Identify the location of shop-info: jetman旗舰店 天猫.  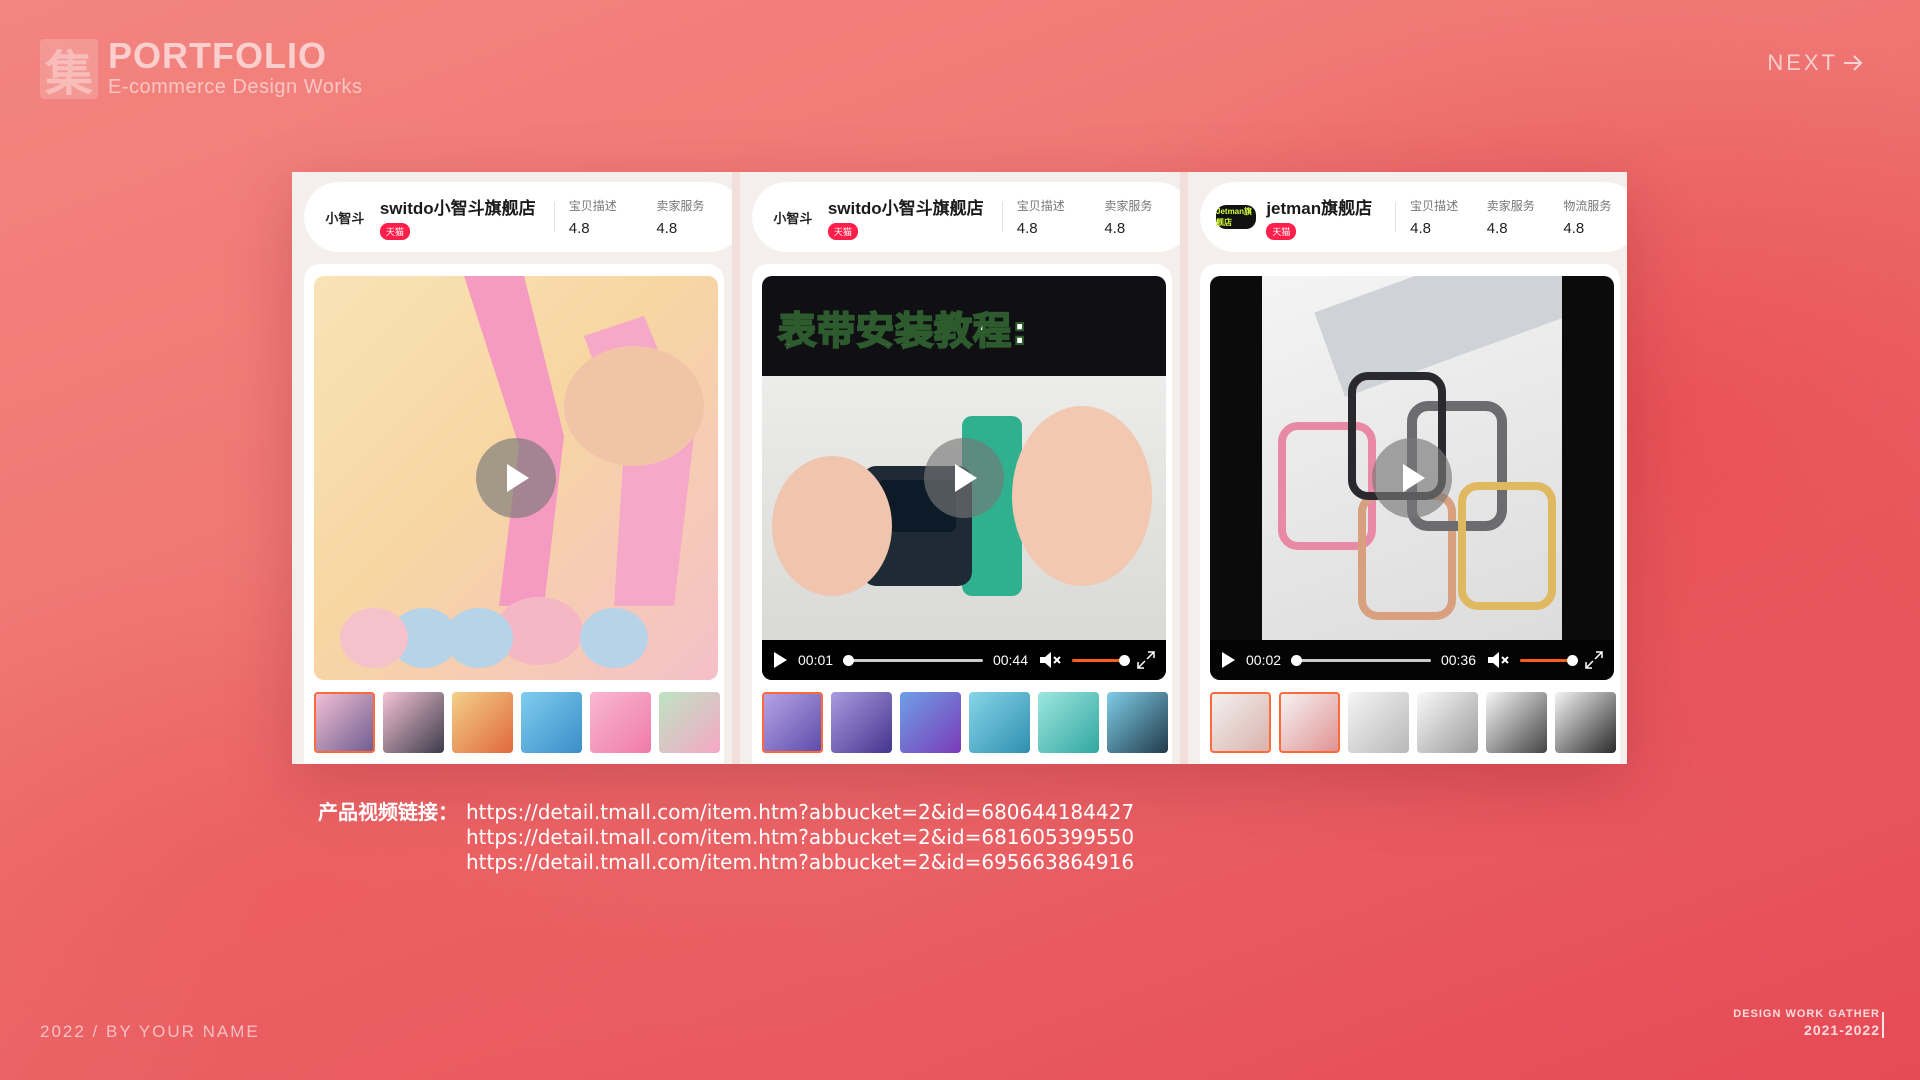
(1326, 217).